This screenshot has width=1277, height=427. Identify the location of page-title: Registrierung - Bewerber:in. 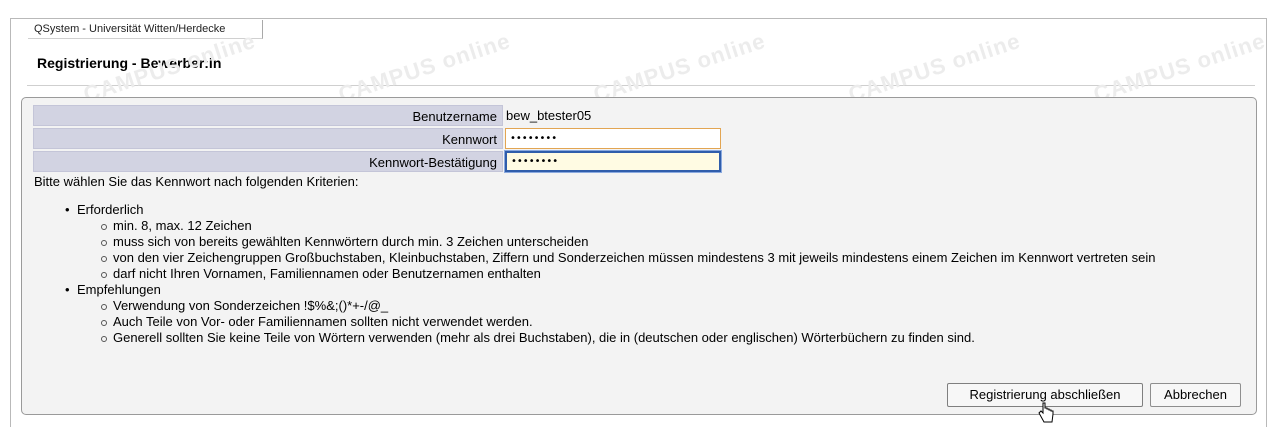
(129, 63).